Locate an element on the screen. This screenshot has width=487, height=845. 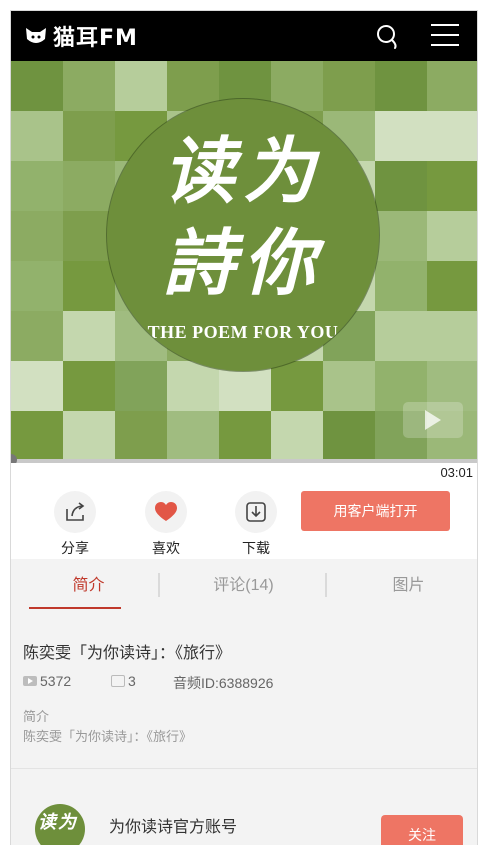
download-button: 下载 is located at coordinates (256, 524).